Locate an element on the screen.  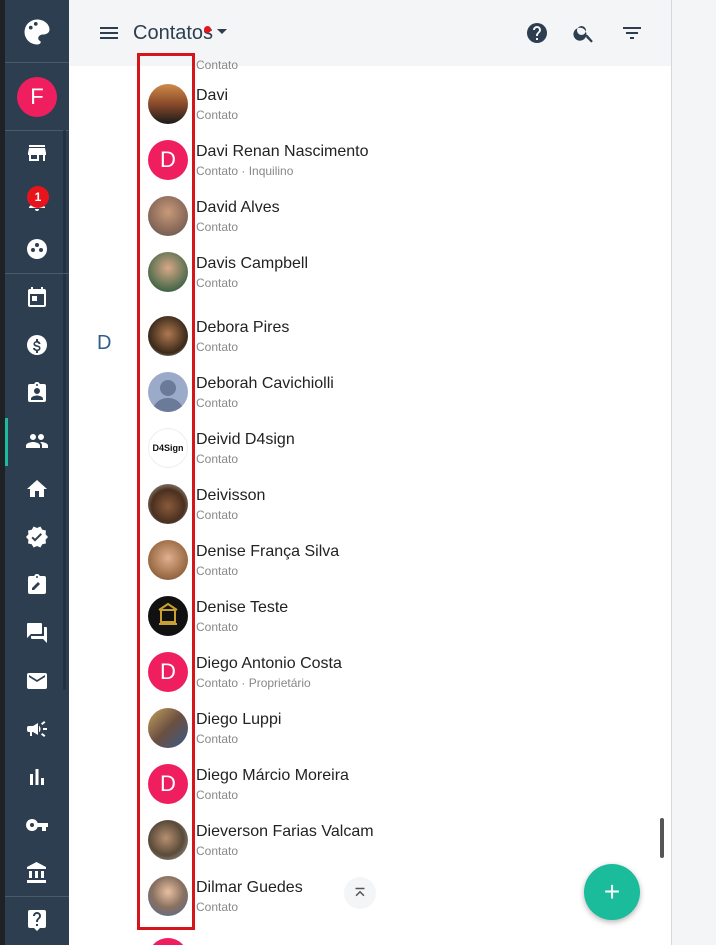
megaphone-icon is located at coordinates (37, 729).